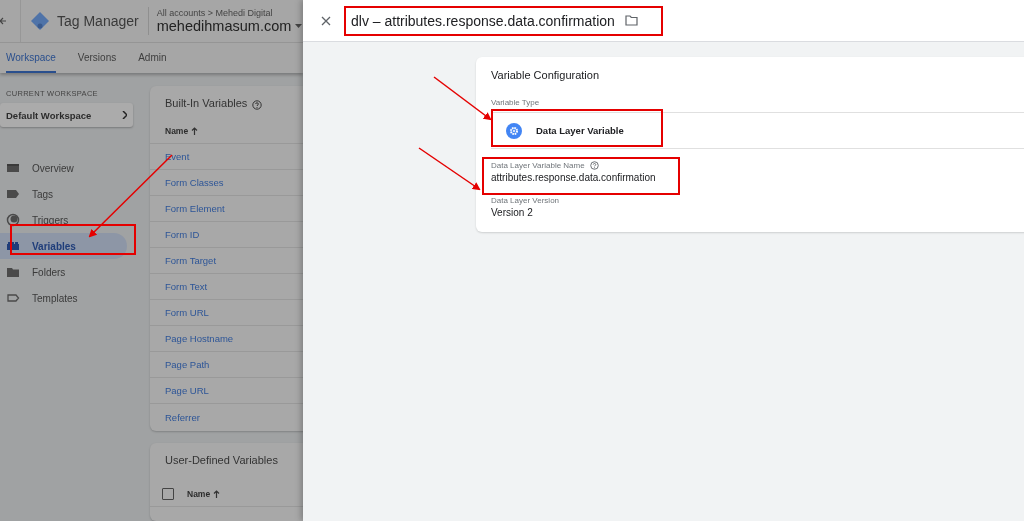  I want to click on product-name: Tag Manager, so click(98, 21).